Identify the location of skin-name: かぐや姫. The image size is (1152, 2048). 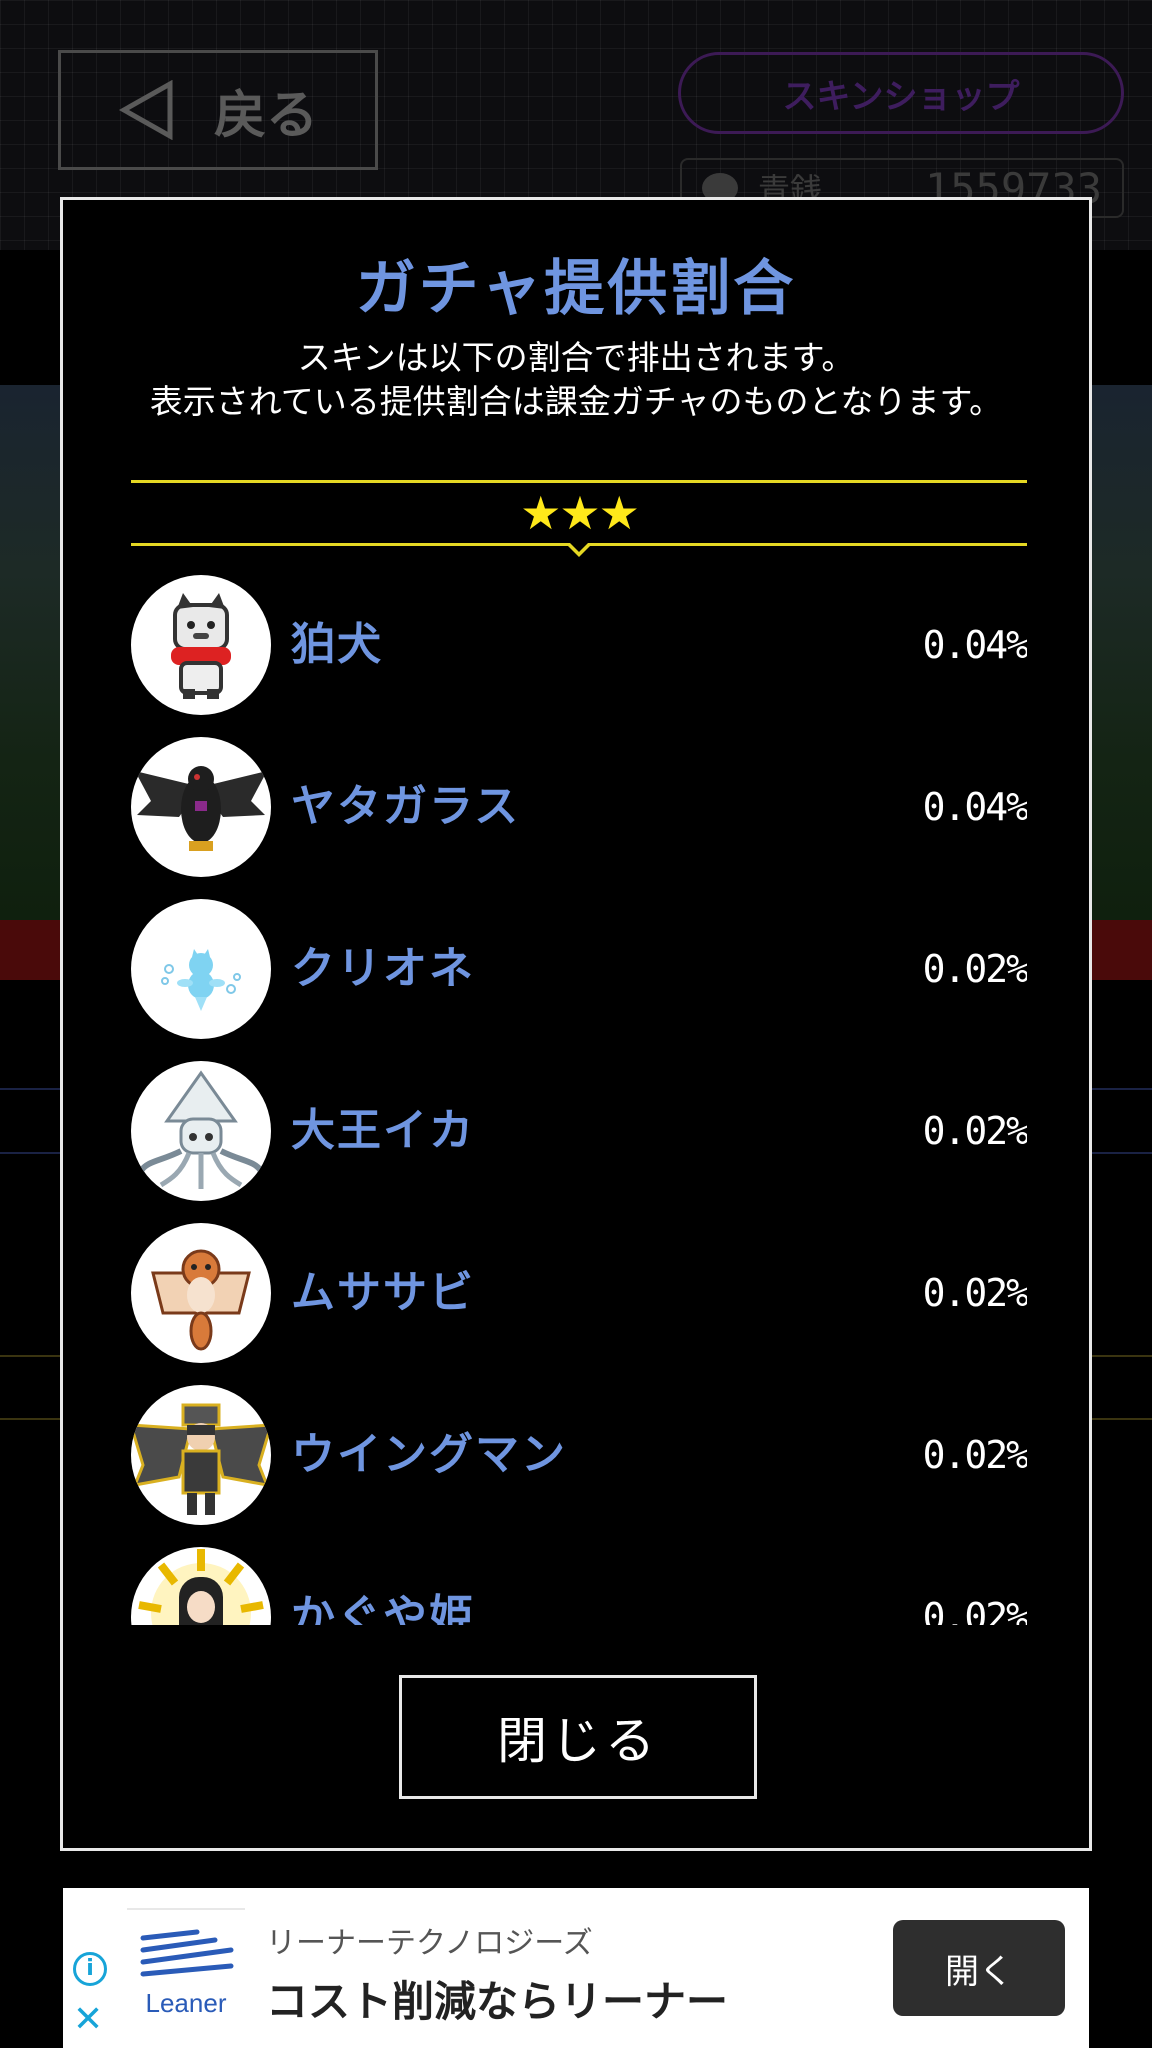
(383, 1608).